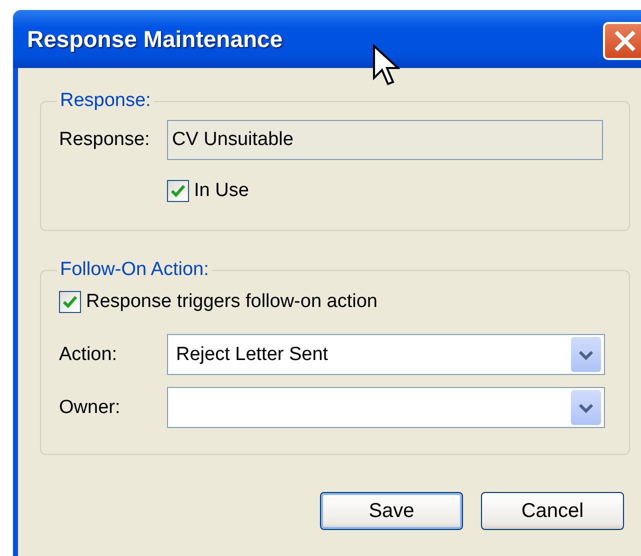 Image resolution: width=641 pixels, height=556 pixels. What do you see at coordinates (88, 355) in the screenshot?
I see `field-label: Action:` at bounding box center [88, 355].